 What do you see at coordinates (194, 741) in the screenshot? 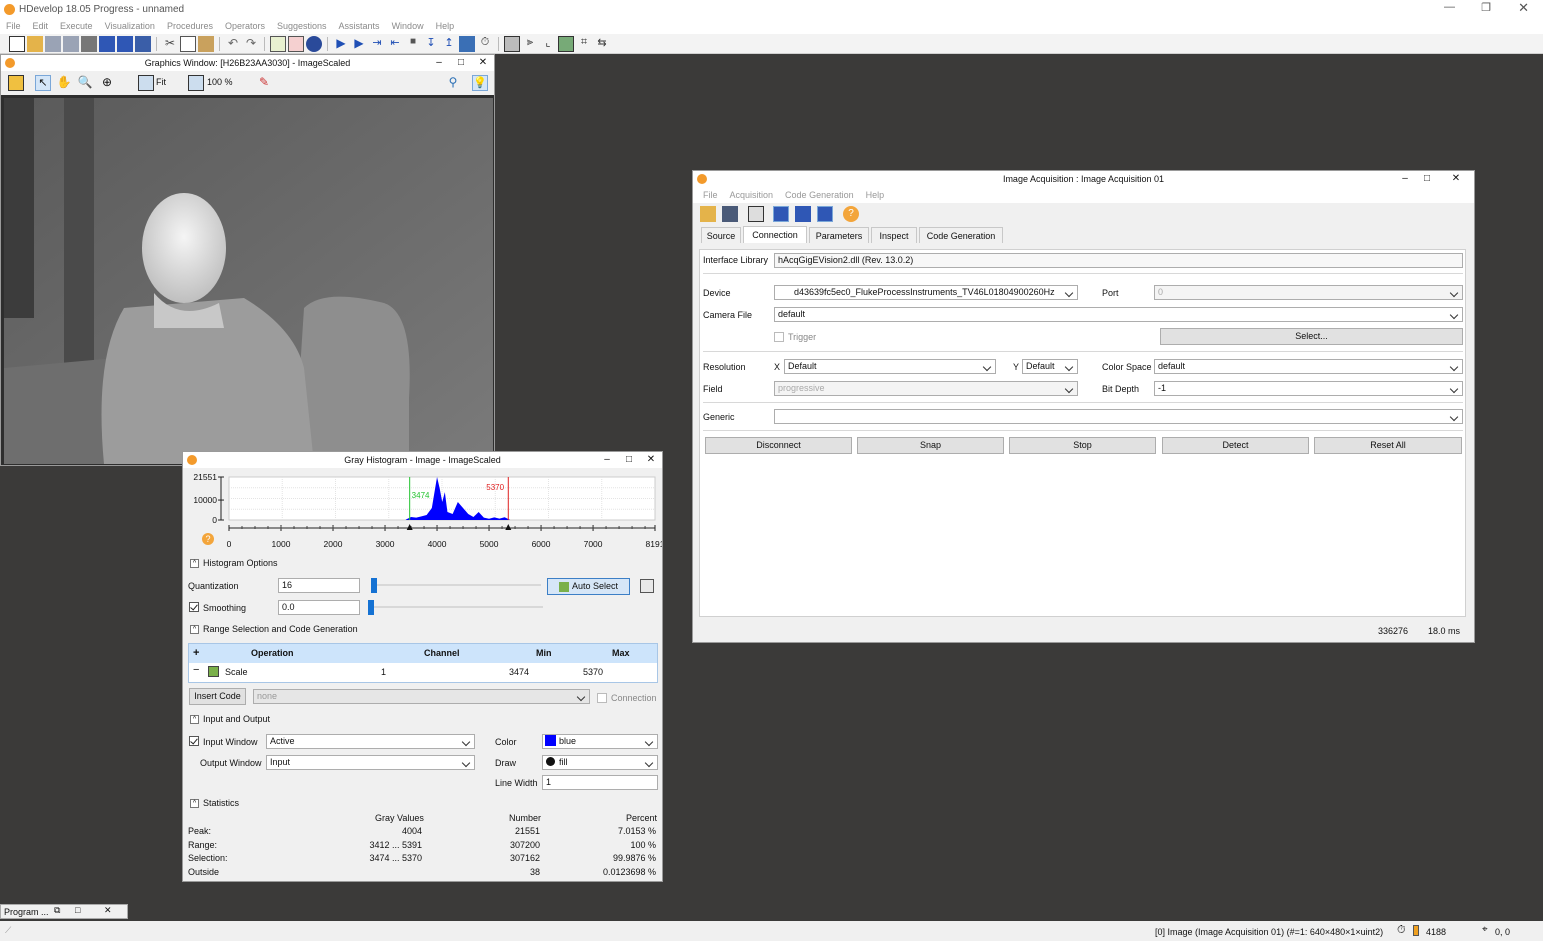
I see `input-window-checkbox` at bounding box center [194, 741].